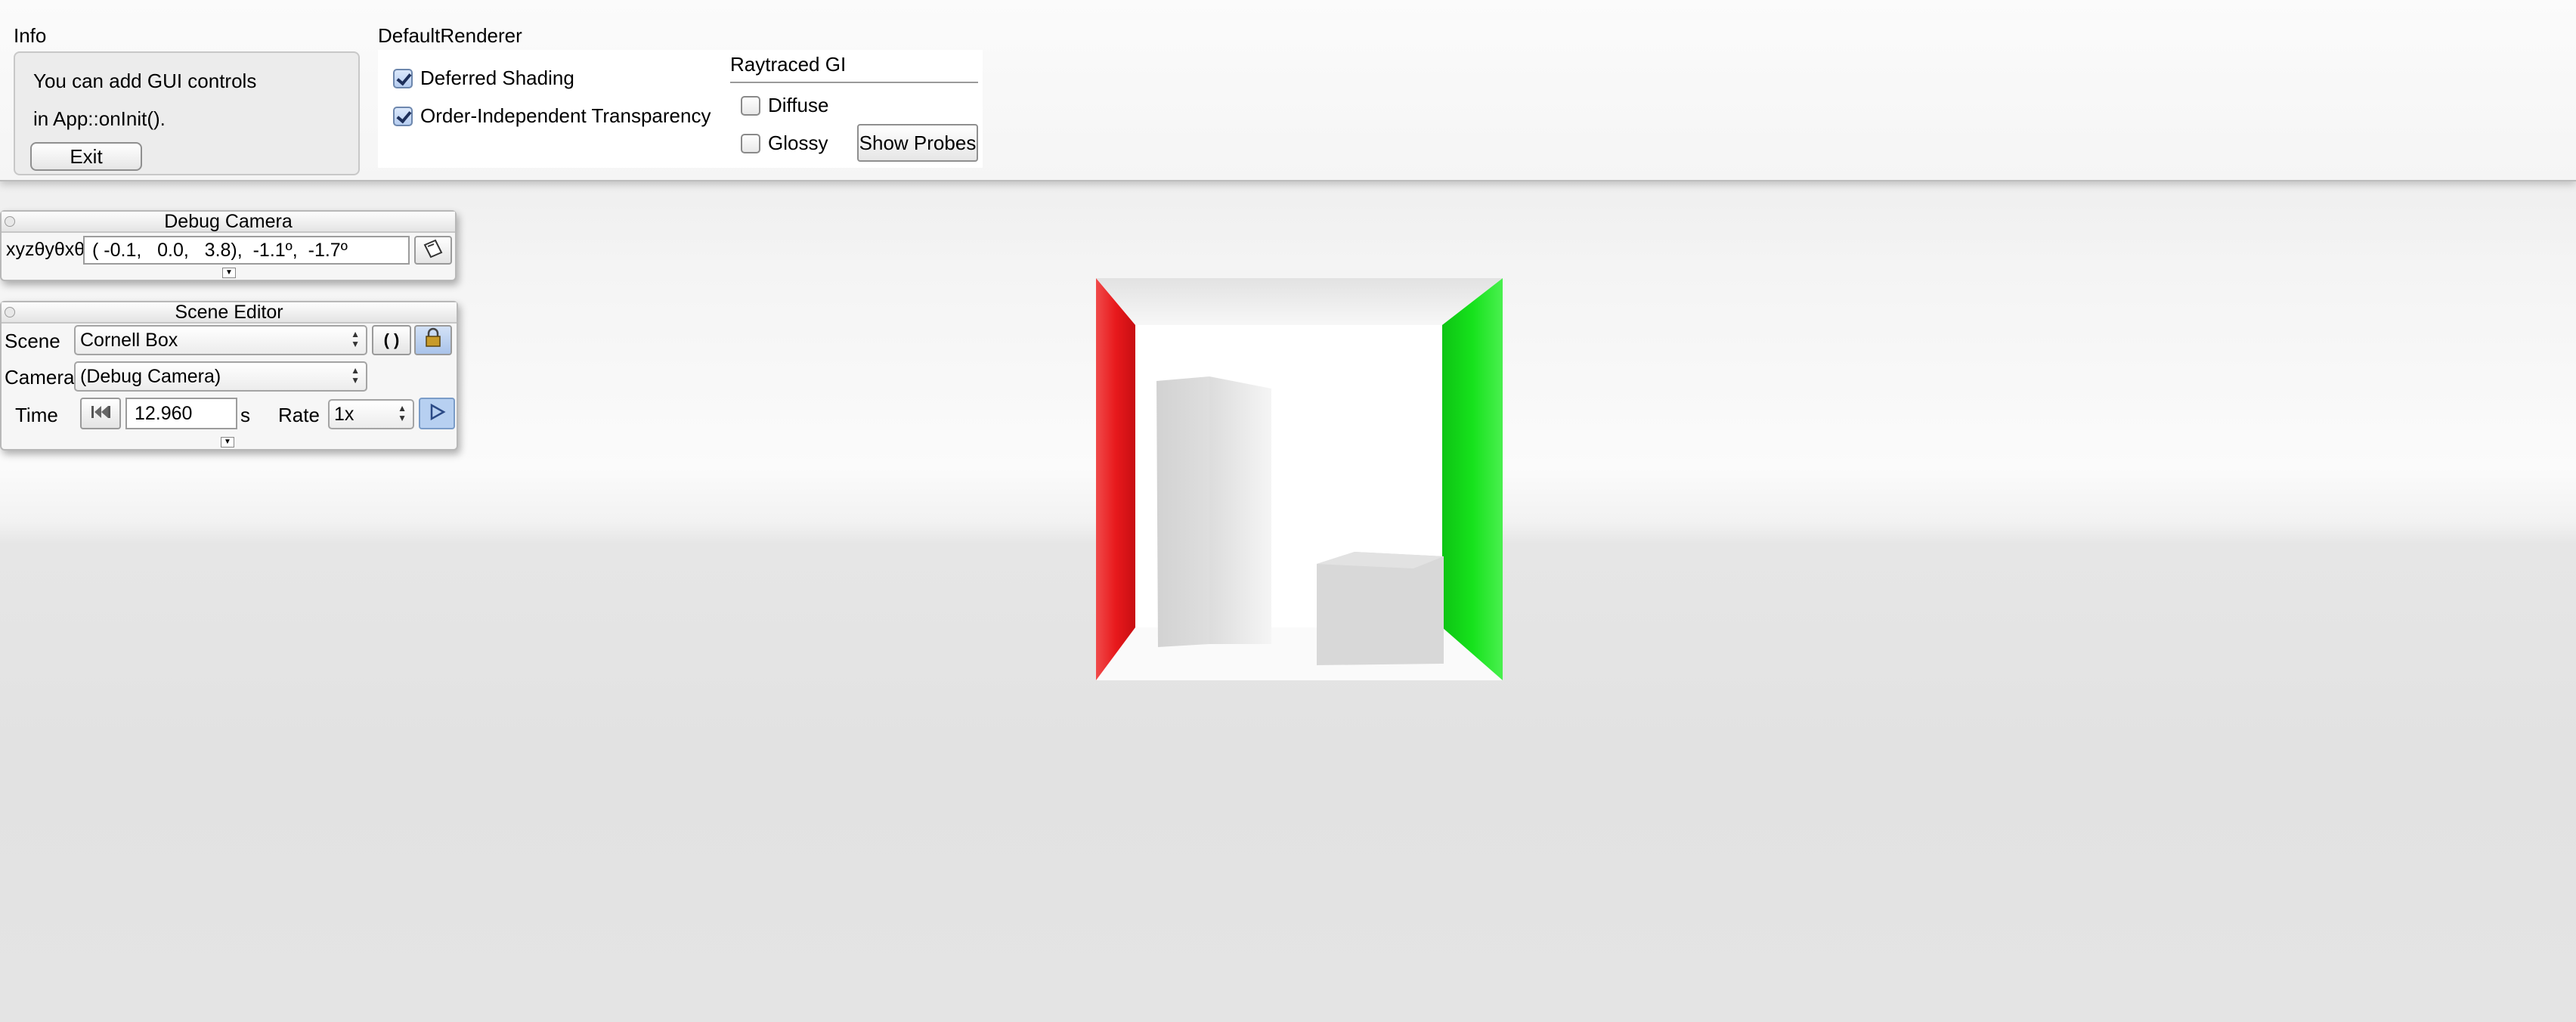  I want to click on deferred-shading-label: Deferred Shading, so click(497, 78).